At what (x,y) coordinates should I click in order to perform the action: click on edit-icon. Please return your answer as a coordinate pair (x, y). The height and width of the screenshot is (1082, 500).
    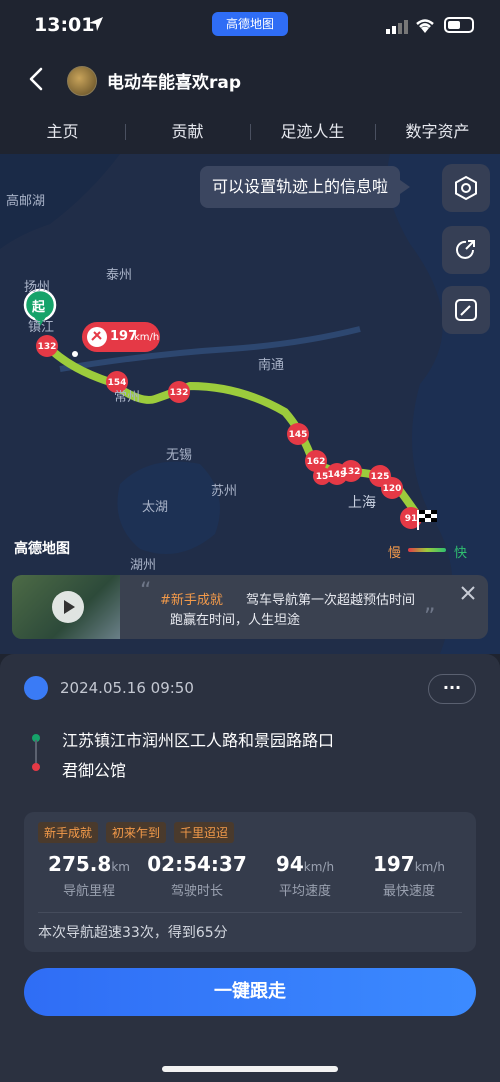
    Looking at the image, I should click on (466, 310).